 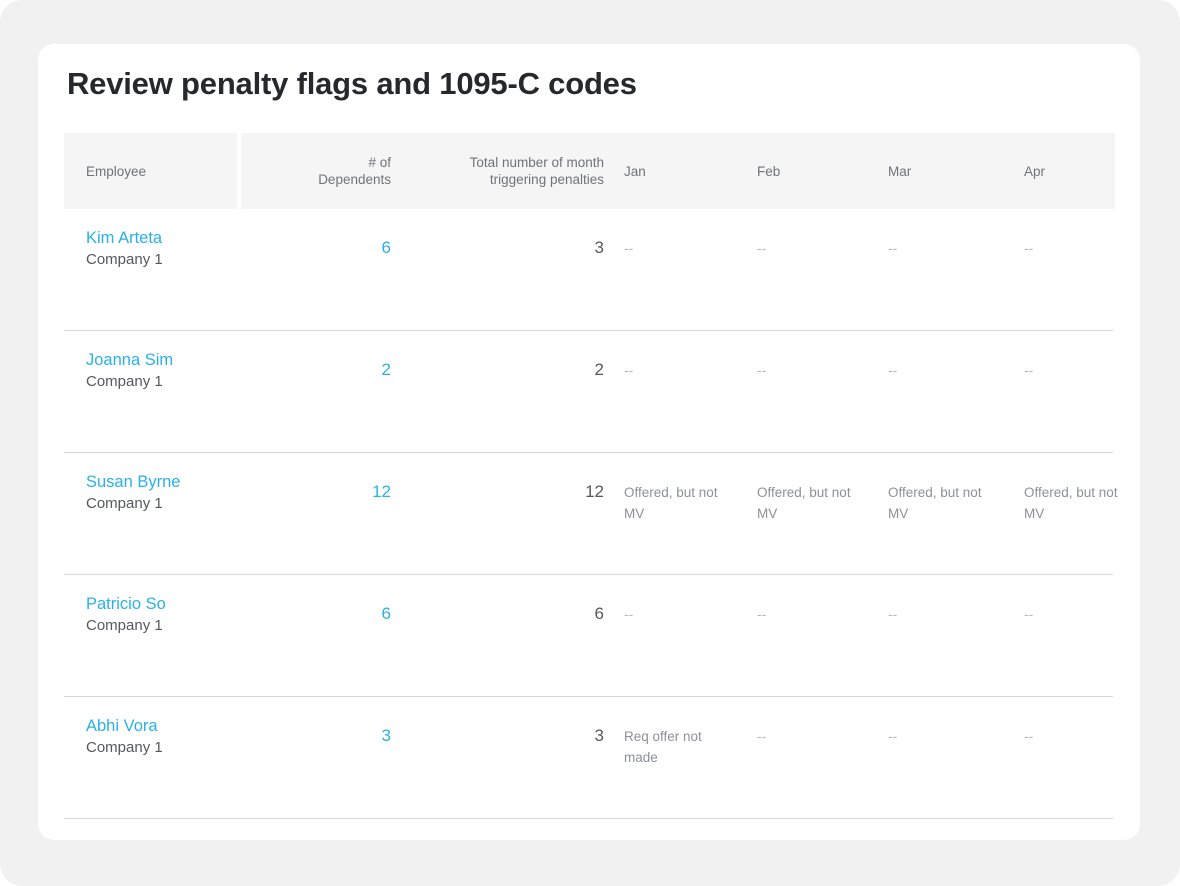 I want to click on employee-name-link: Kim Arteta, so click(x=173, y=238).